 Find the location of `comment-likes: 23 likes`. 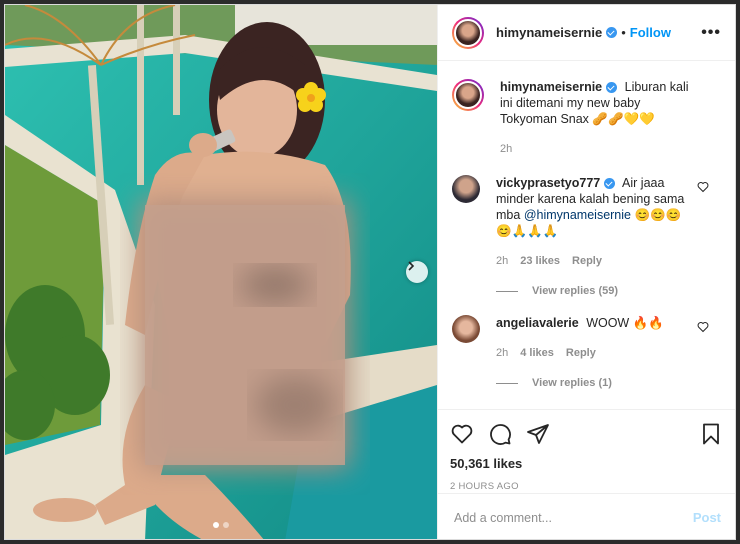

comment-likes: 23 likes is located at coordinates (540, 261).